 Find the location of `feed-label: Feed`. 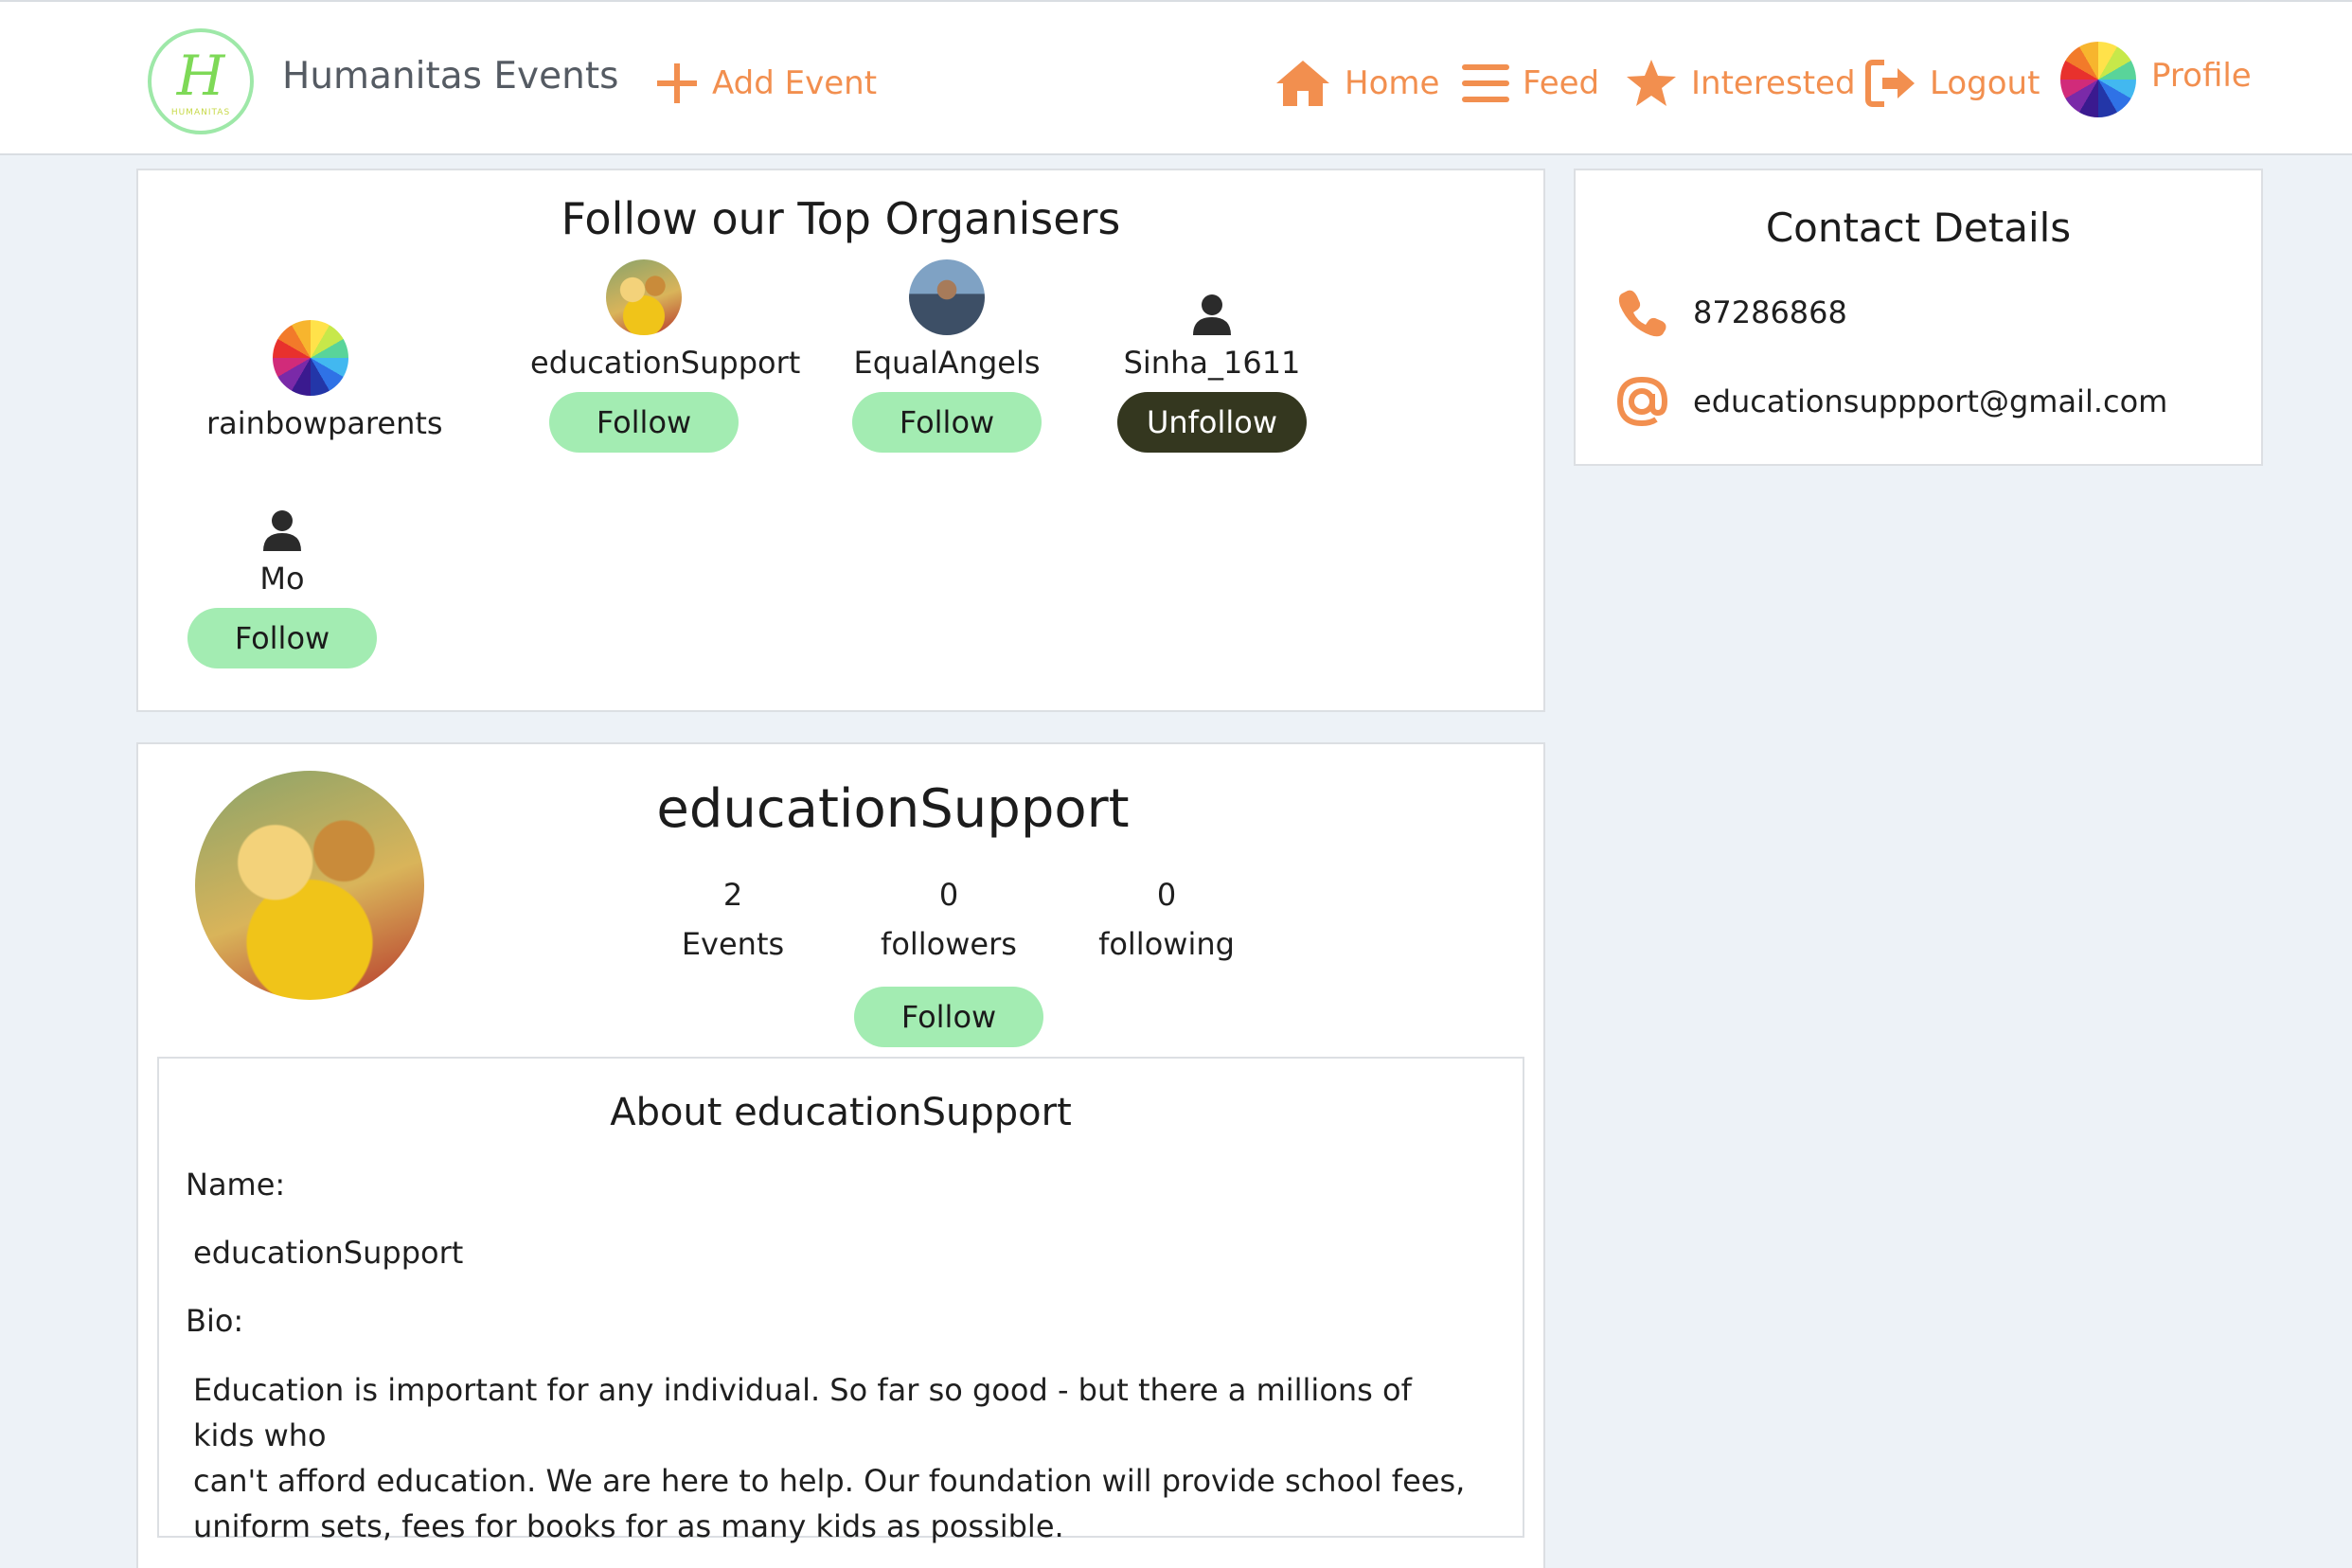

feed-label: Feed is located at coordinates (1561, 83).